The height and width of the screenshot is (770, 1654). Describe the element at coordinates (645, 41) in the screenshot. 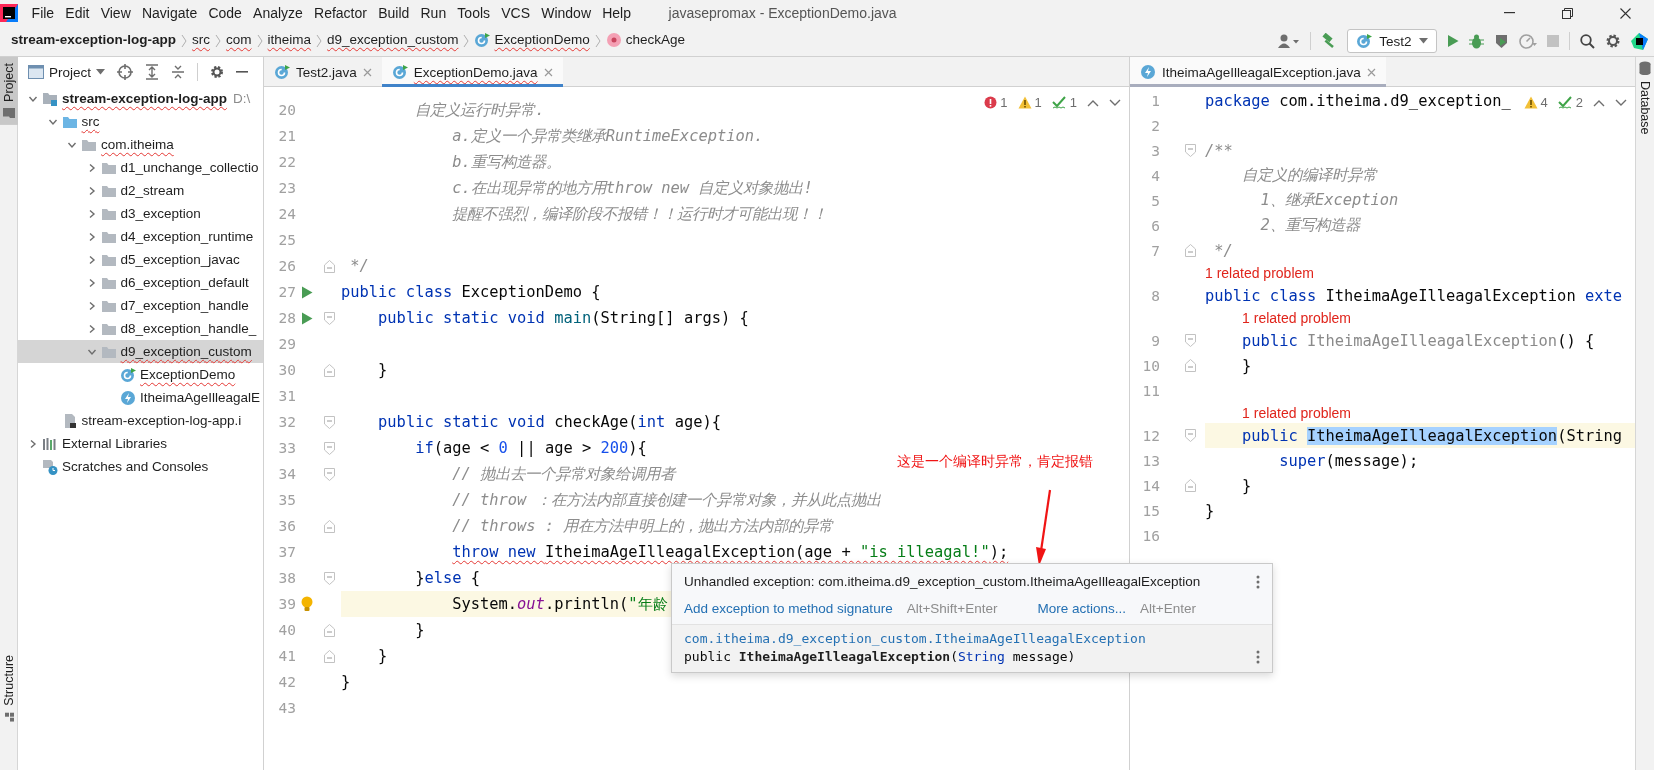

I see `breadcrumb: checkAge` at that location.